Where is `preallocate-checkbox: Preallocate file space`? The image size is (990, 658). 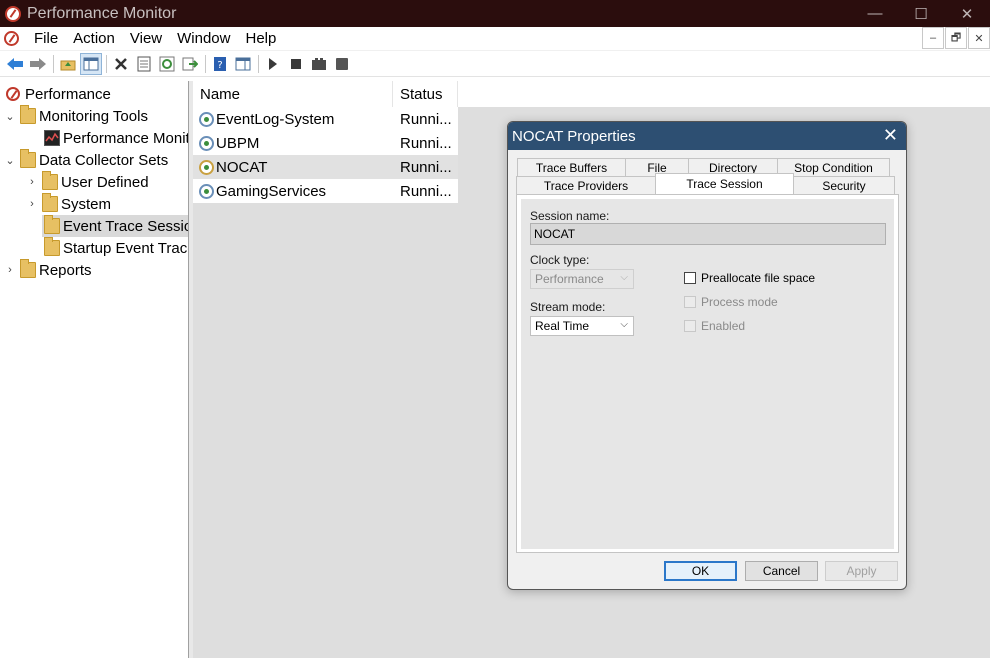
preallocate-checkbox: Preallocate file space is located at coordinates (749, 278).